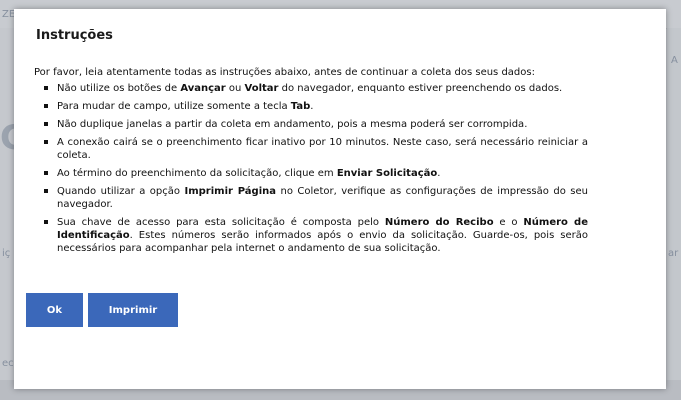 Image resolution: width=681 pixels, height=400 pixels. What do you see at coordinates (508, 222) in the screenshot?
I see `instruction-text: e o` at bounding box center [508, 222].